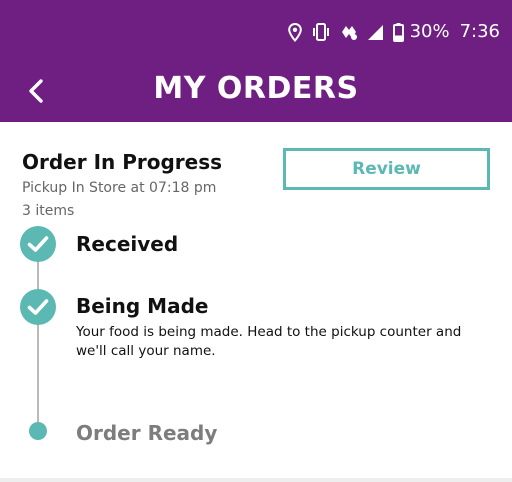  I want to click on step-being-made-check-icon, so click(38, 307).